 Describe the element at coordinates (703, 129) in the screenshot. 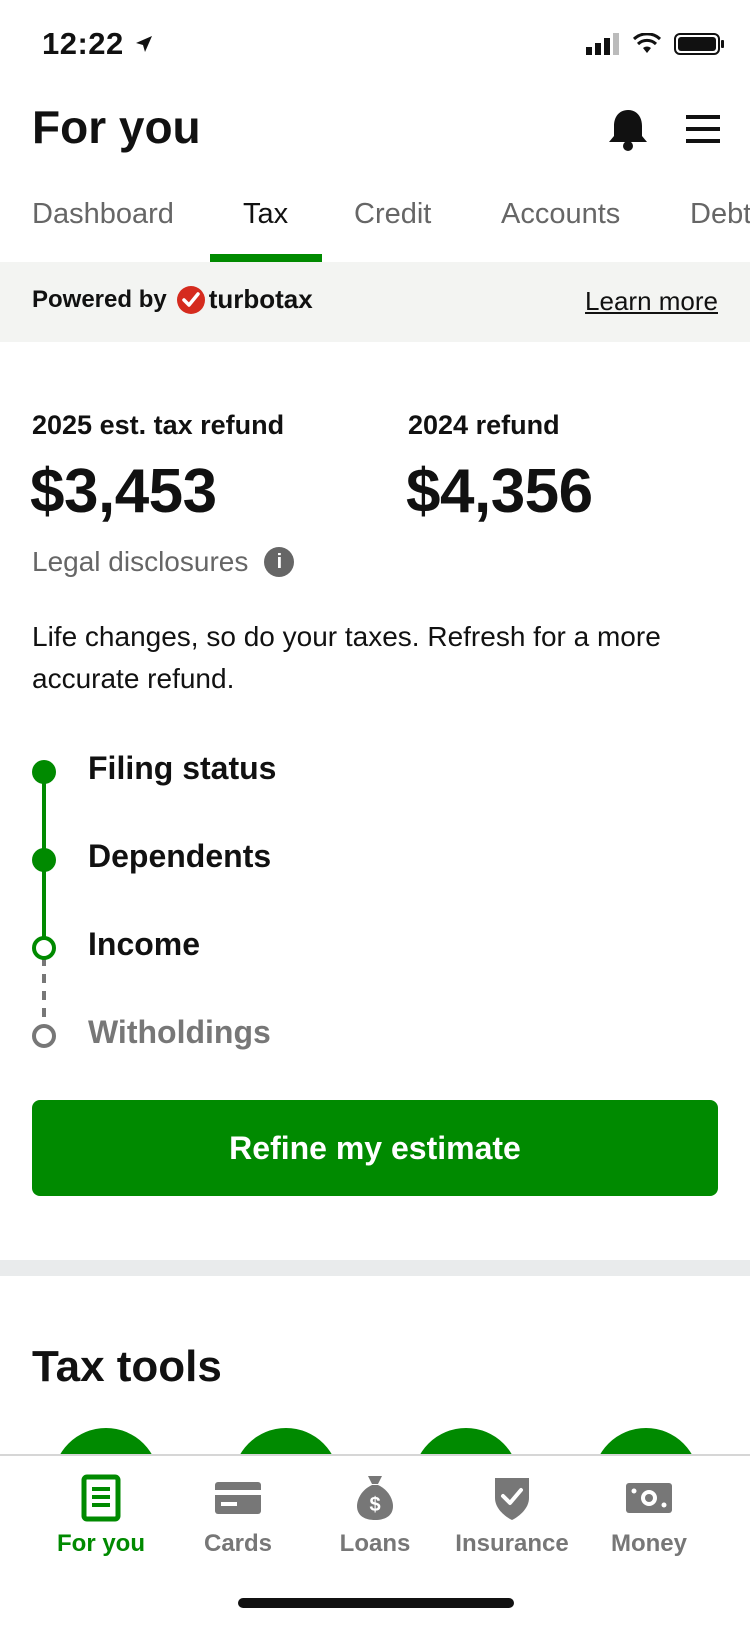

I see `menu-icon` at that location.